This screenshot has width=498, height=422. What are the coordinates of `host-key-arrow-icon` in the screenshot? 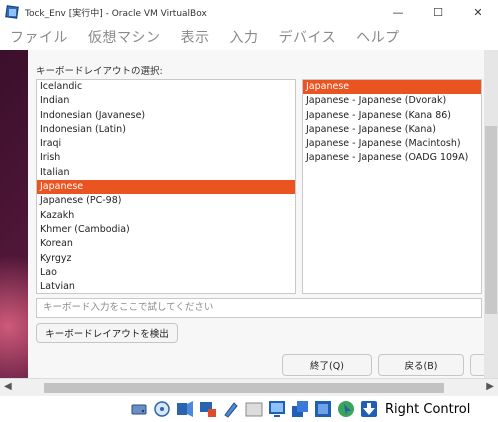 It's located at (369, 409).